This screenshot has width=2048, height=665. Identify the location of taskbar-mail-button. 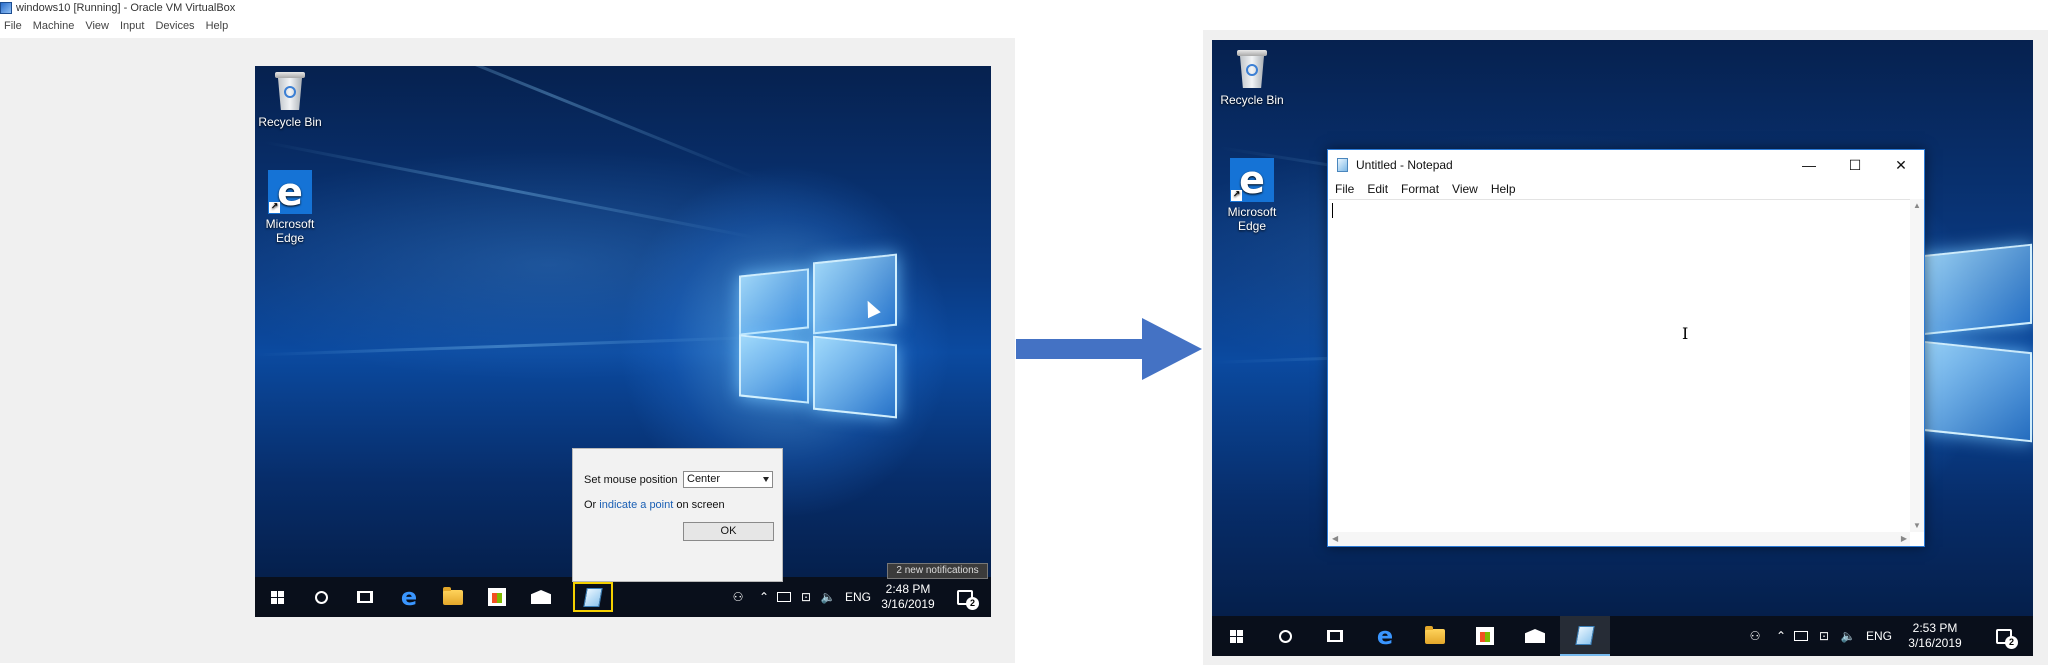
(541, 597).